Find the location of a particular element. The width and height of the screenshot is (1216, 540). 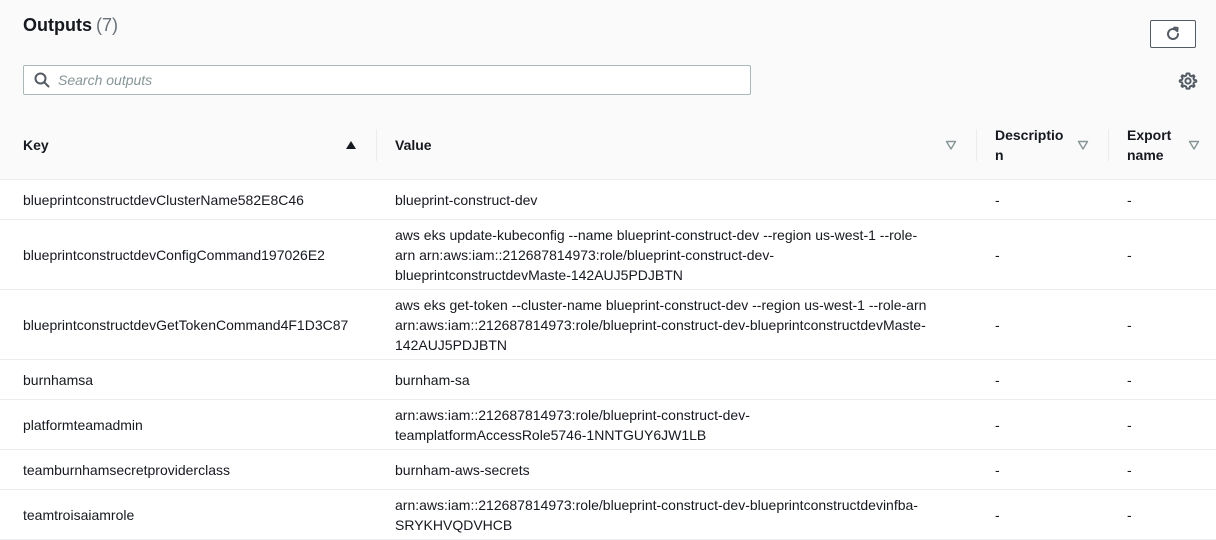

search-box is located at coordinates (387, 80).